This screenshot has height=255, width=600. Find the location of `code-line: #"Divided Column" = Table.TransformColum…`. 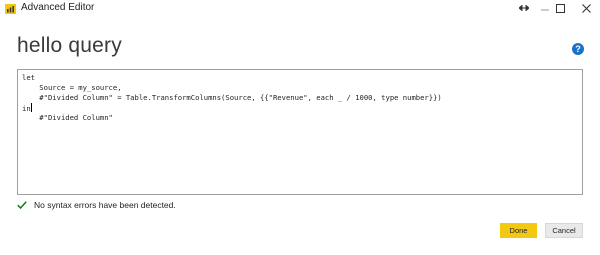

code-line: #"Divided Column" = Table.TransformColum… is located at coordinates (232, 97).